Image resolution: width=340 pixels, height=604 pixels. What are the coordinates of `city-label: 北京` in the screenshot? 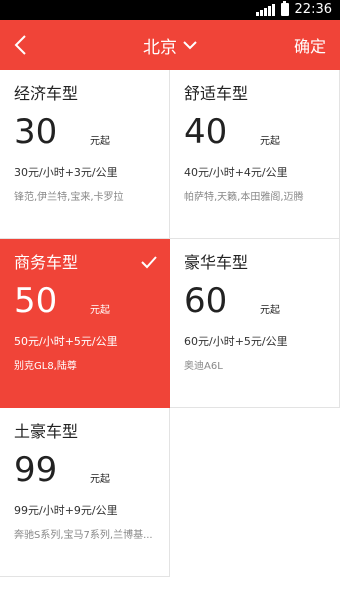 It's located at (160, 47).